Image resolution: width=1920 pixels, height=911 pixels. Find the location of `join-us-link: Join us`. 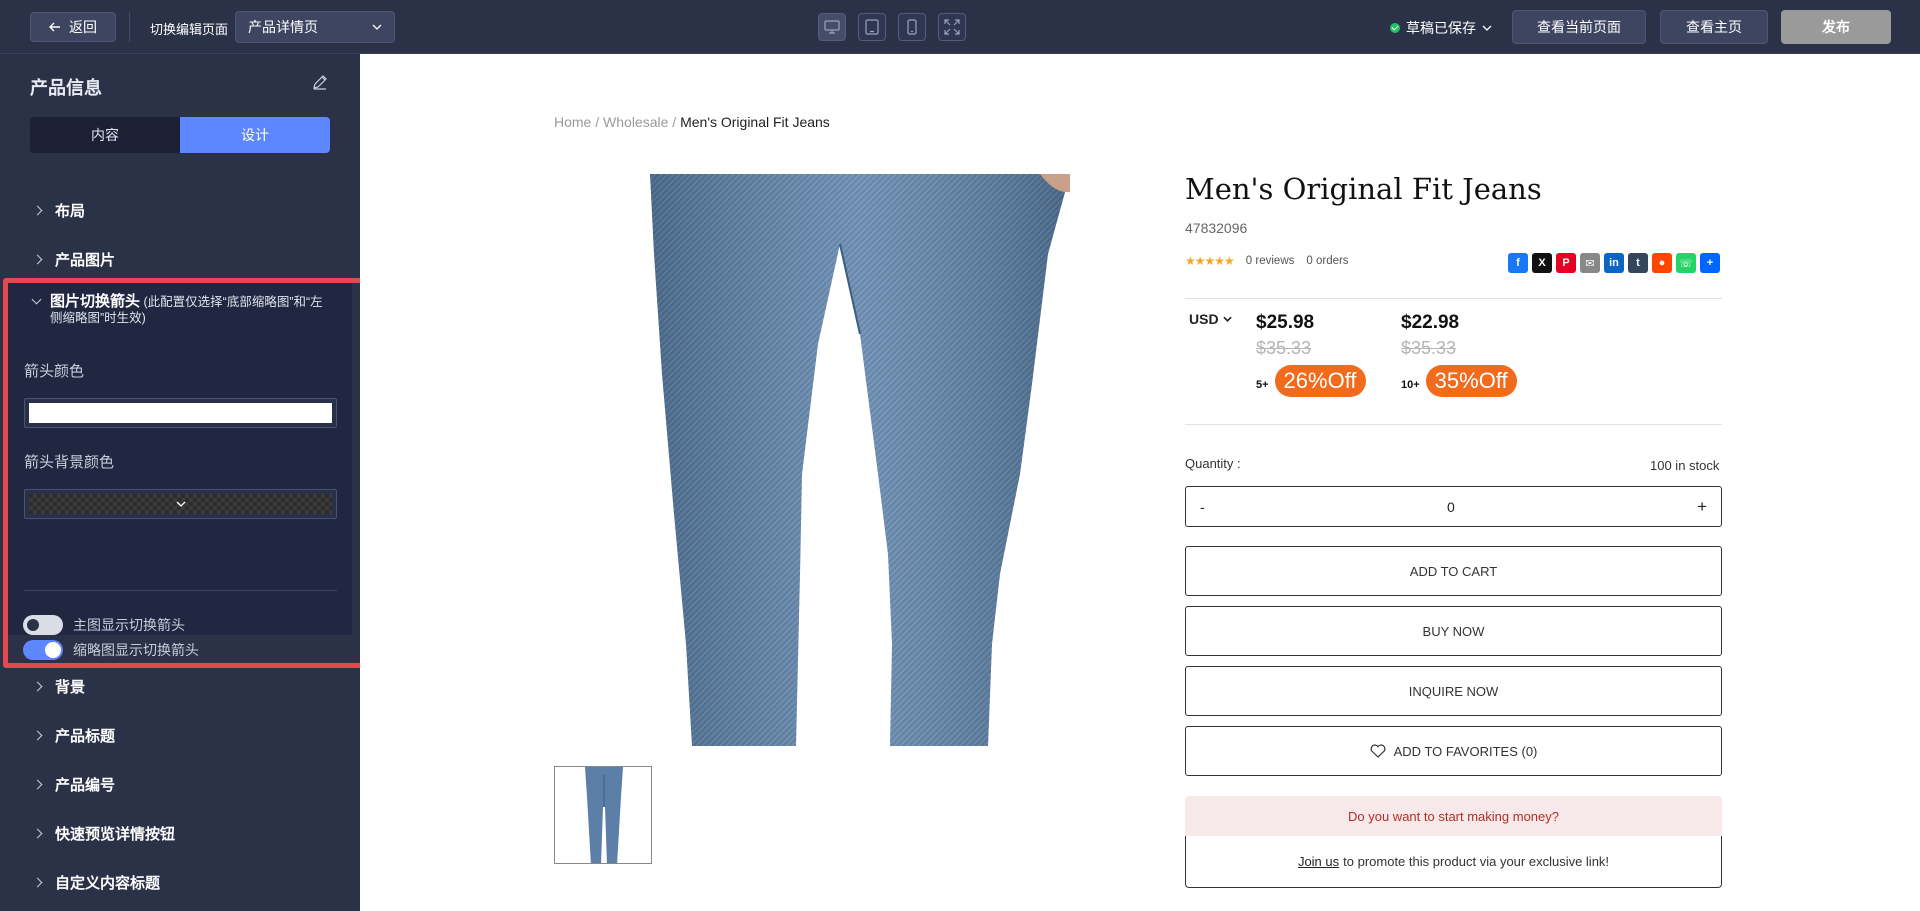

join-us-link: Join us is located at coordinates (1318, 861).